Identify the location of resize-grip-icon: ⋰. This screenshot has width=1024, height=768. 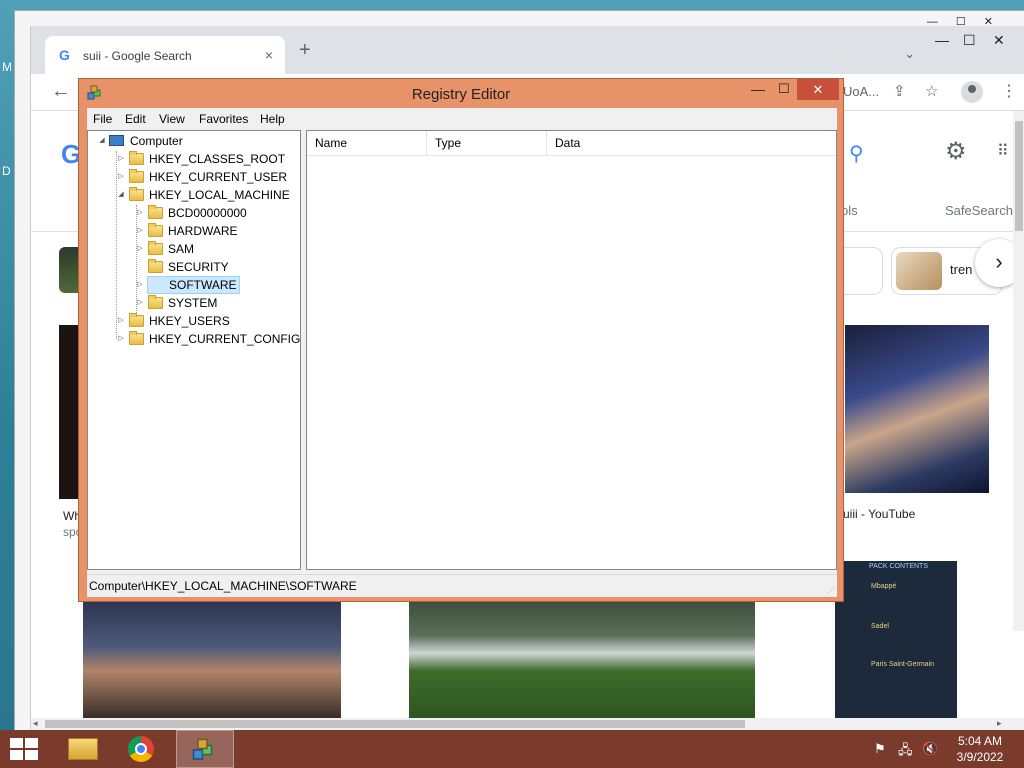
(831, 590).